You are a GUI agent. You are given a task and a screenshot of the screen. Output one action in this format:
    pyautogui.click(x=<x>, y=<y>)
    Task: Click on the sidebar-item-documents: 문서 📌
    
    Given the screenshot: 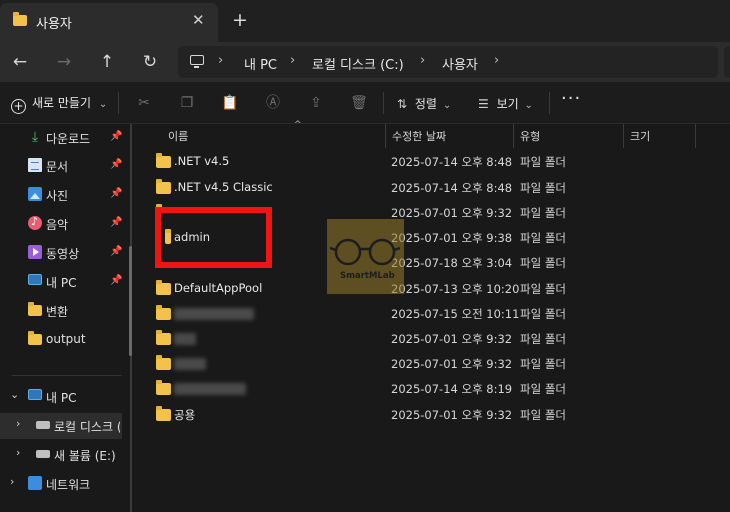 What is the action you would take?
    pyautogui.click(x=65, y=166)
    